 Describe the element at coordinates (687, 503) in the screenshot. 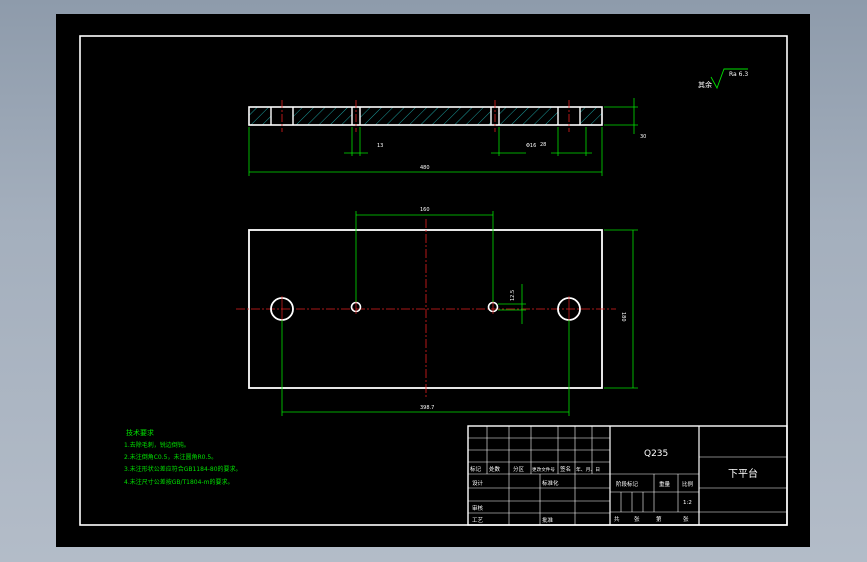

I see `scale-value: 1:2` at that location.